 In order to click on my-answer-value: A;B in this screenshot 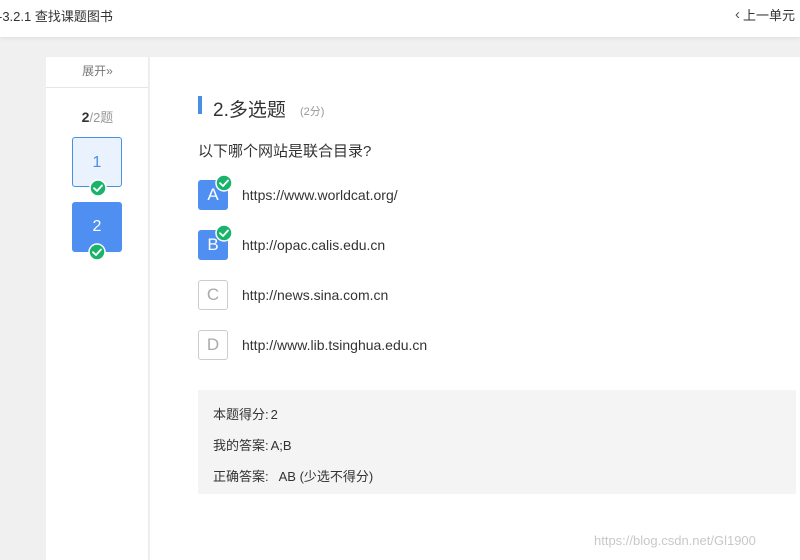, I will do `click(281, 445)`.